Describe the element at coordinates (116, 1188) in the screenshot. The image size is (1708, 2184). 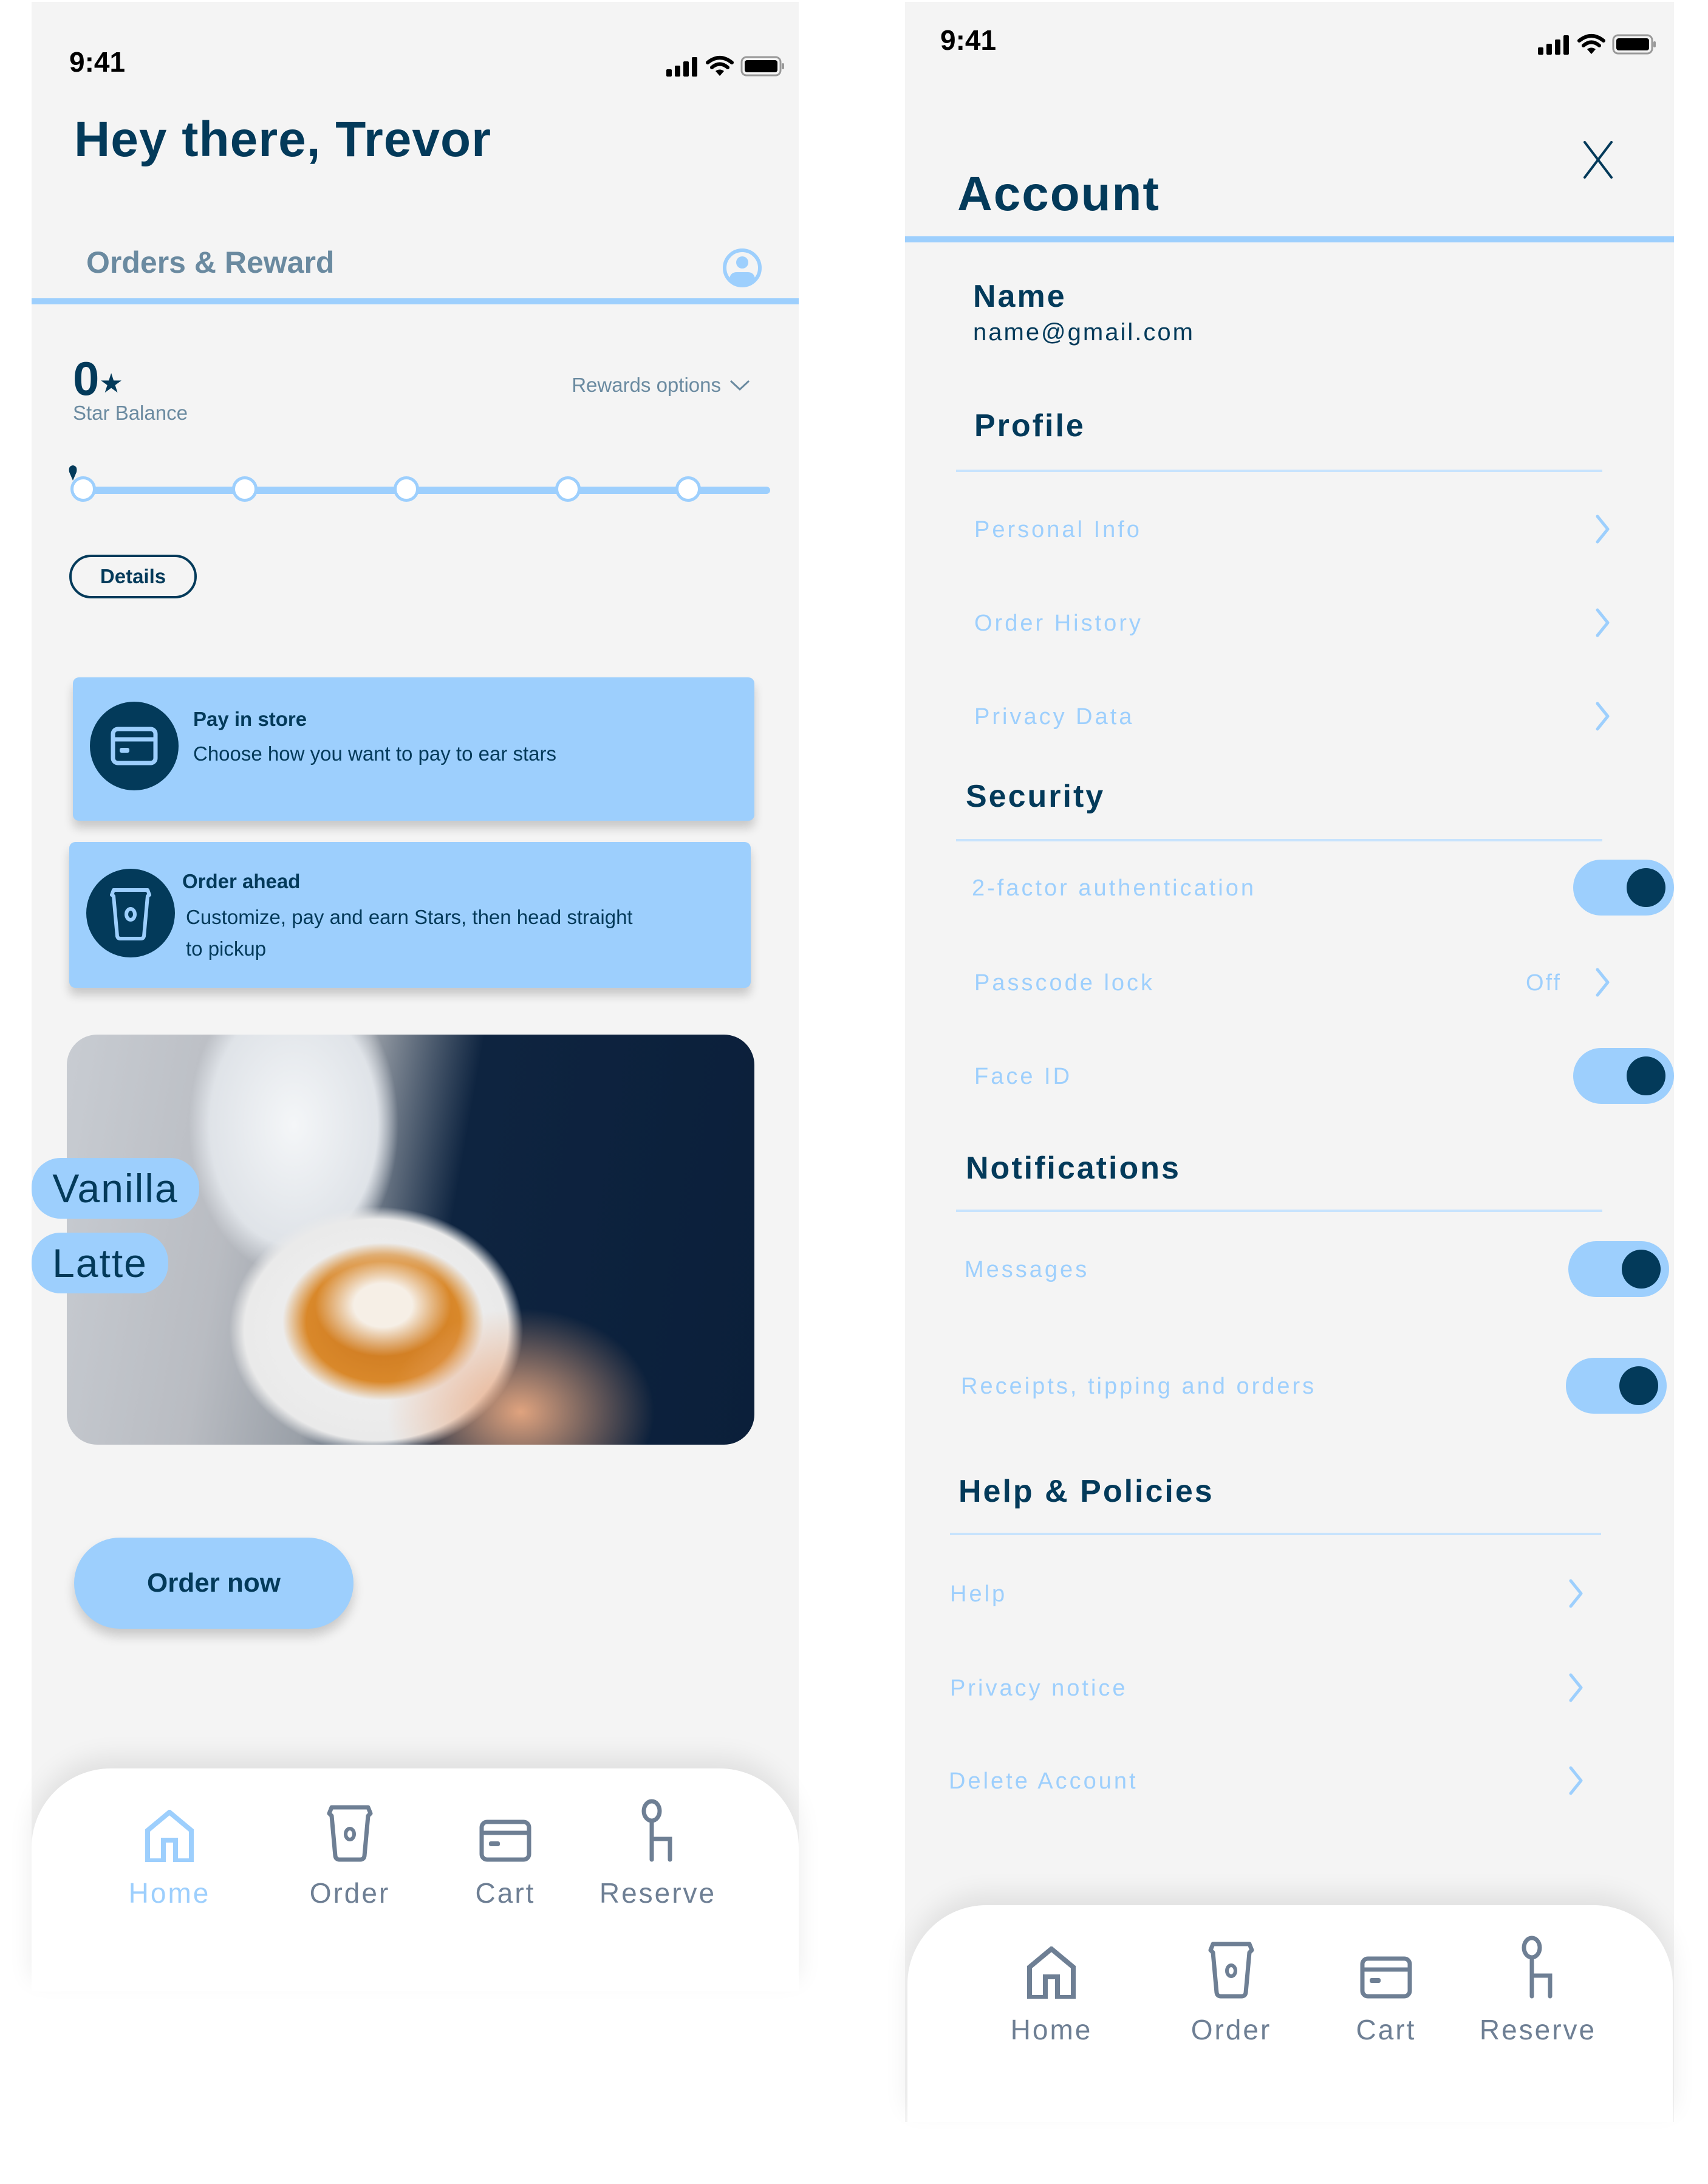
I see `drink-name-pill: Vanilla` at that location.